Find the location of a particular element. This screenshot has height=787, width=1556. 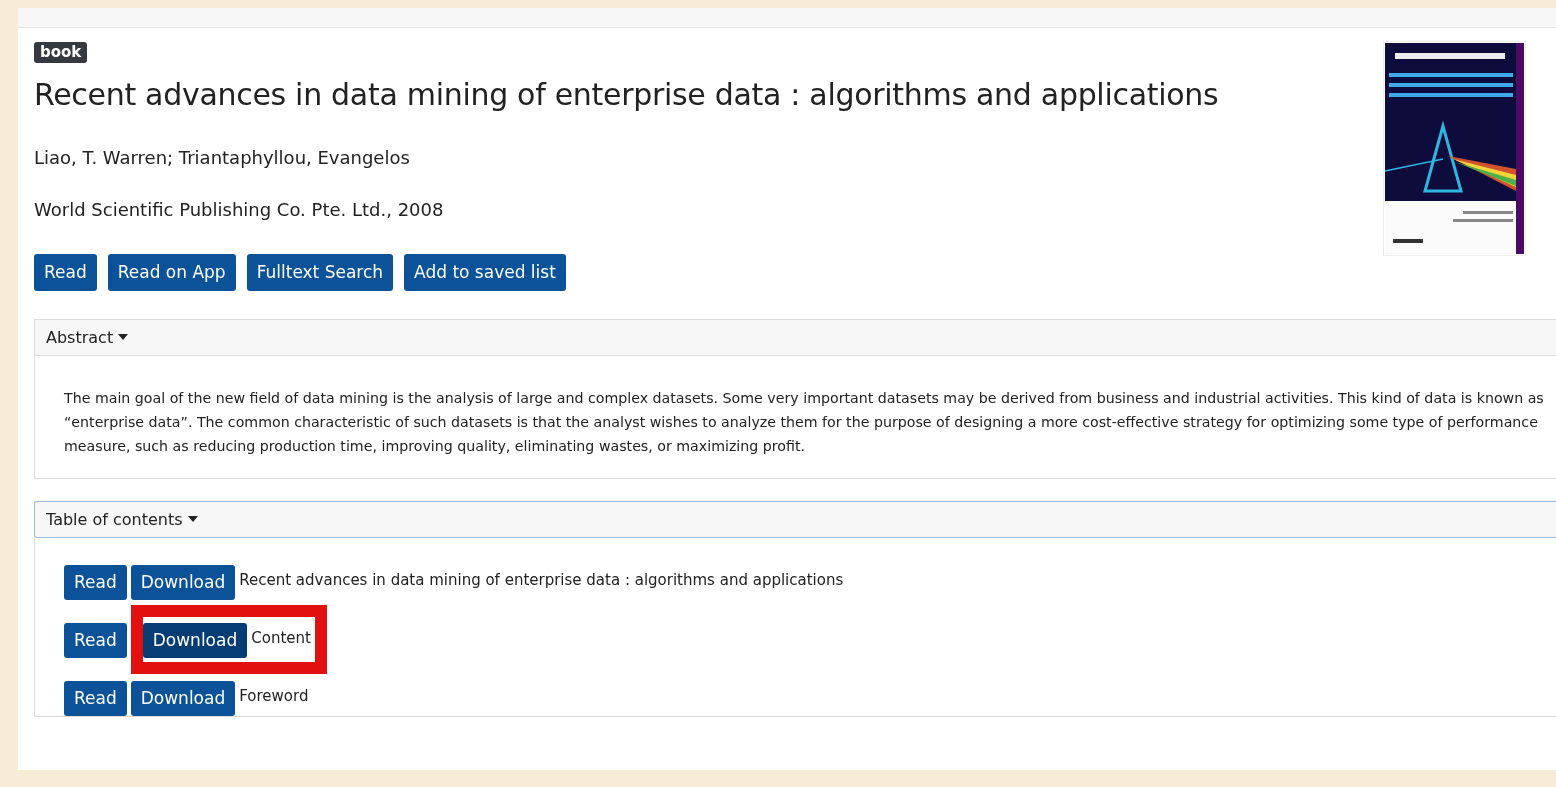

chapter-title: Content is located at coordinates (281, 637).